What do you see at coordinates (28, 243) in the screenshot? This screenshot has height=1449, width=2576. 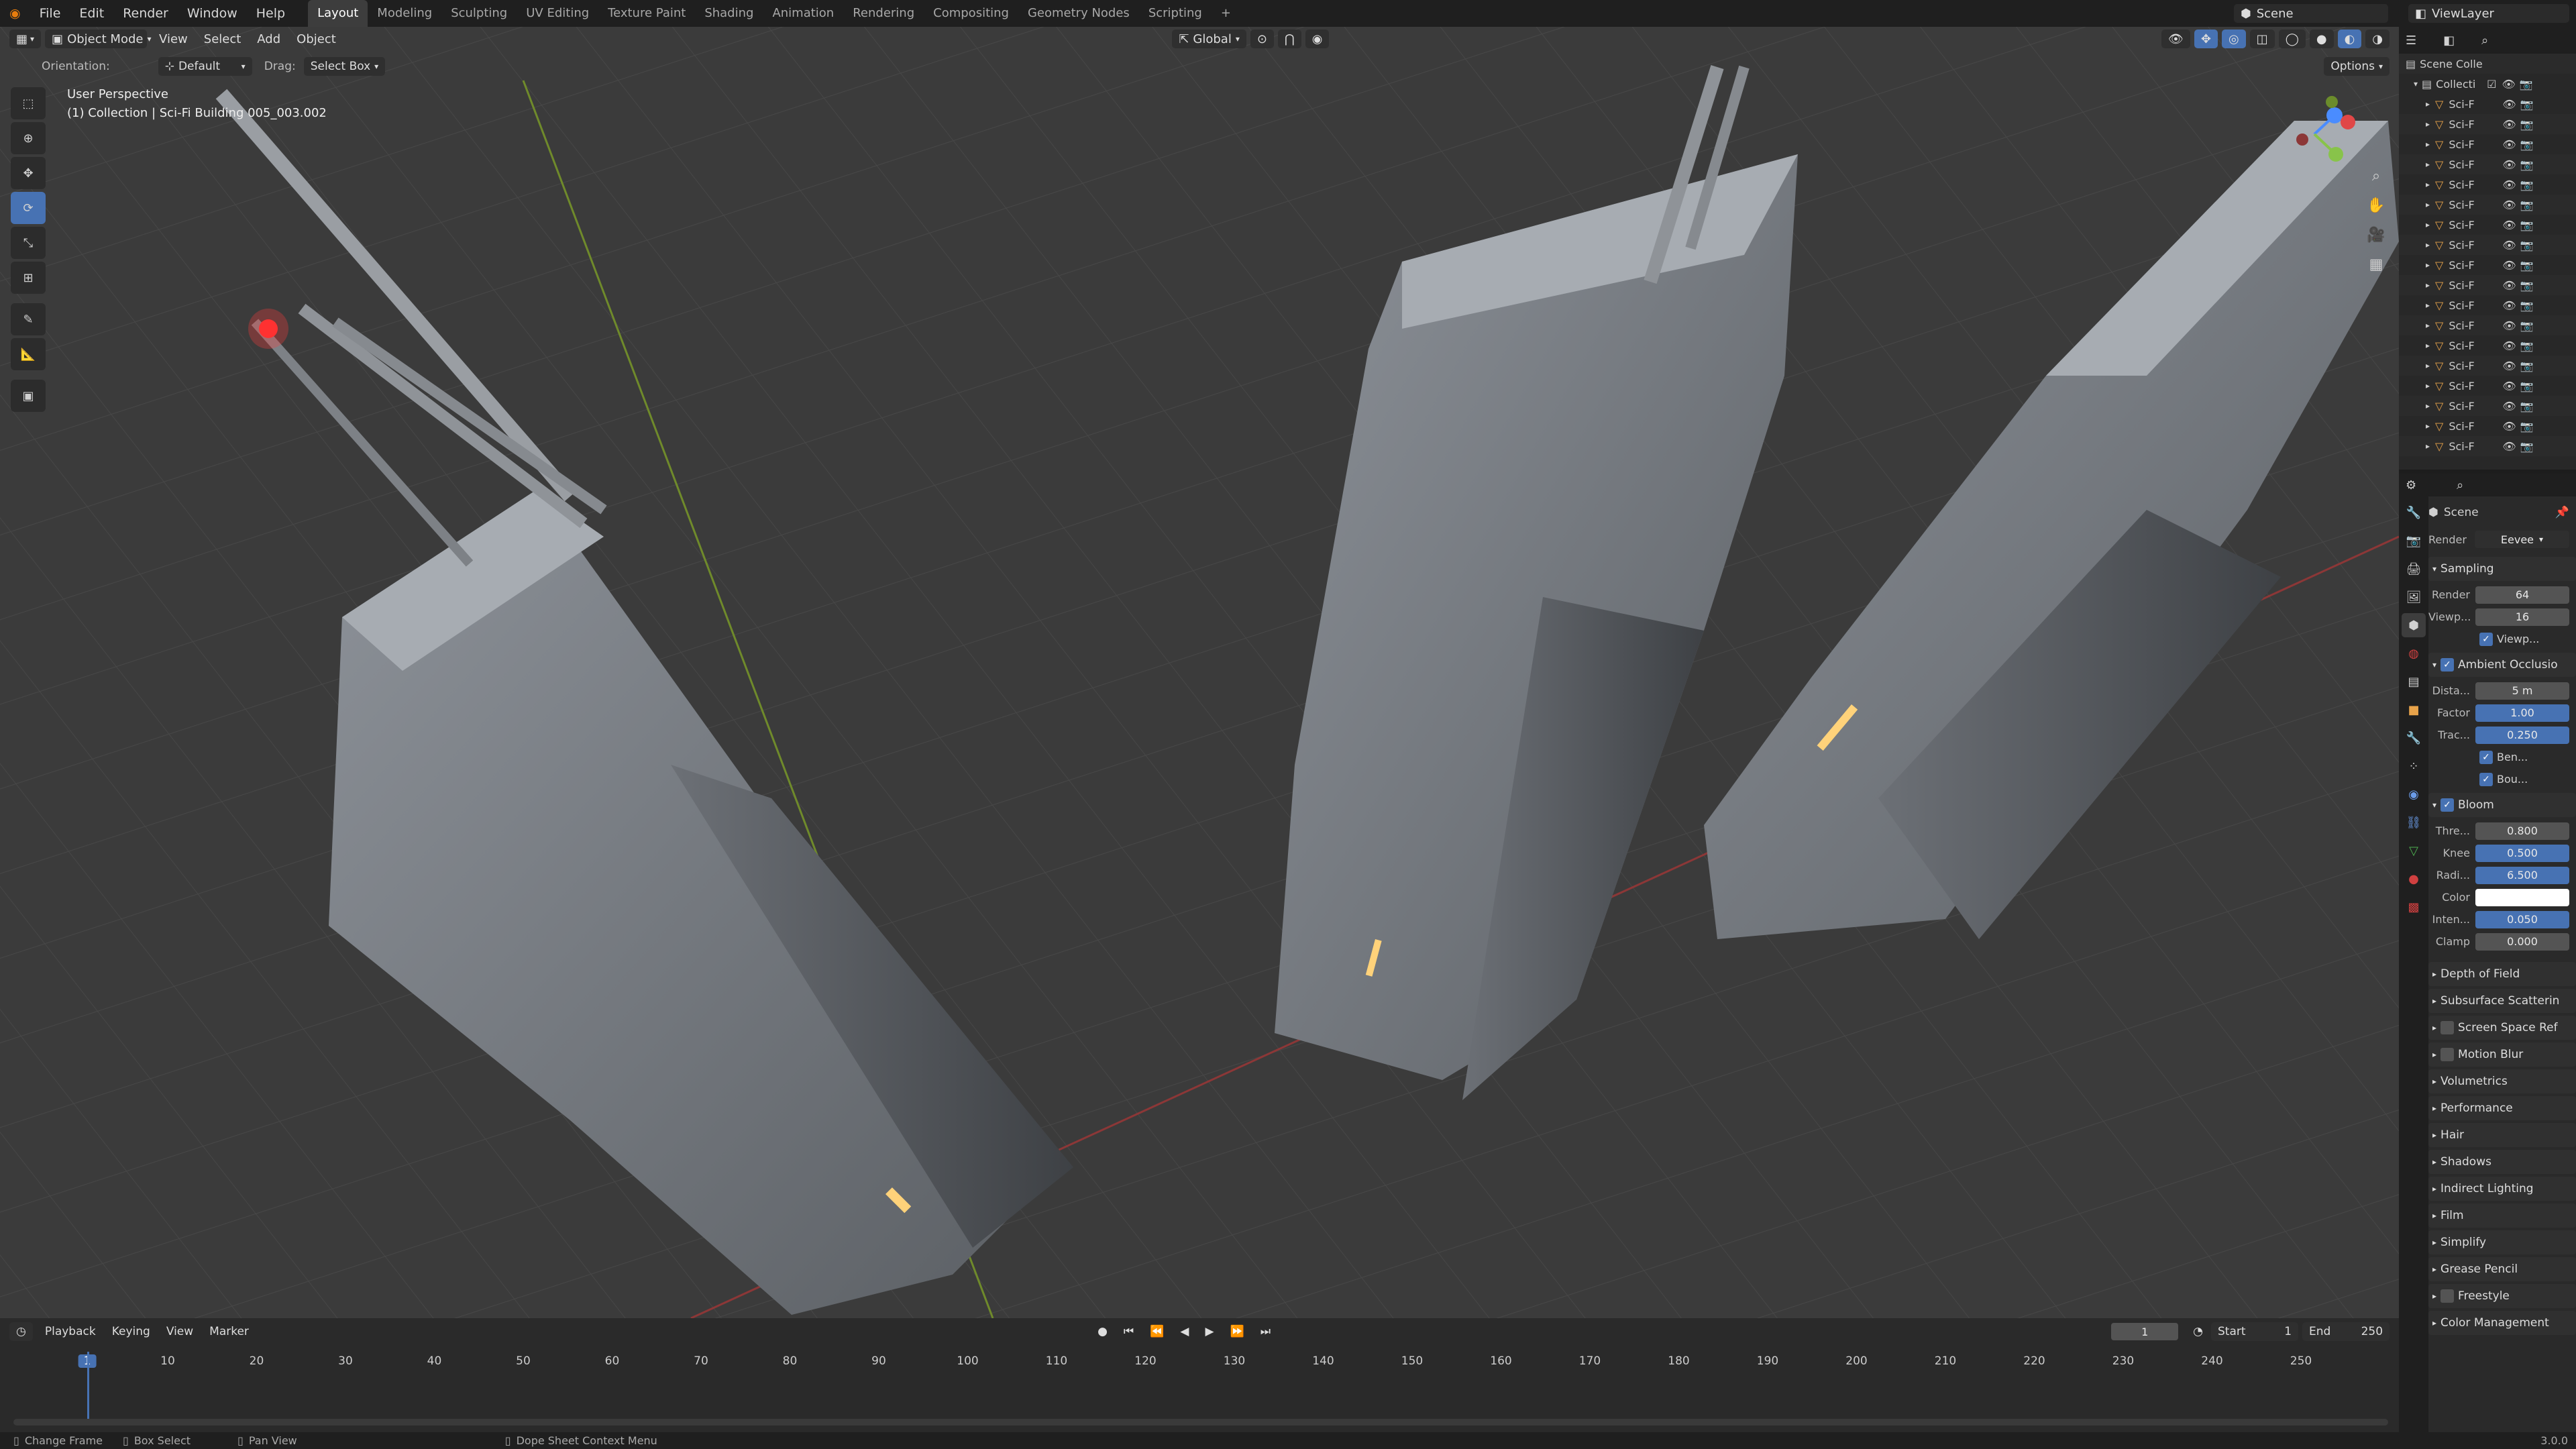 I see `scale-tool: ⤡` at bounding box center [28, 243].